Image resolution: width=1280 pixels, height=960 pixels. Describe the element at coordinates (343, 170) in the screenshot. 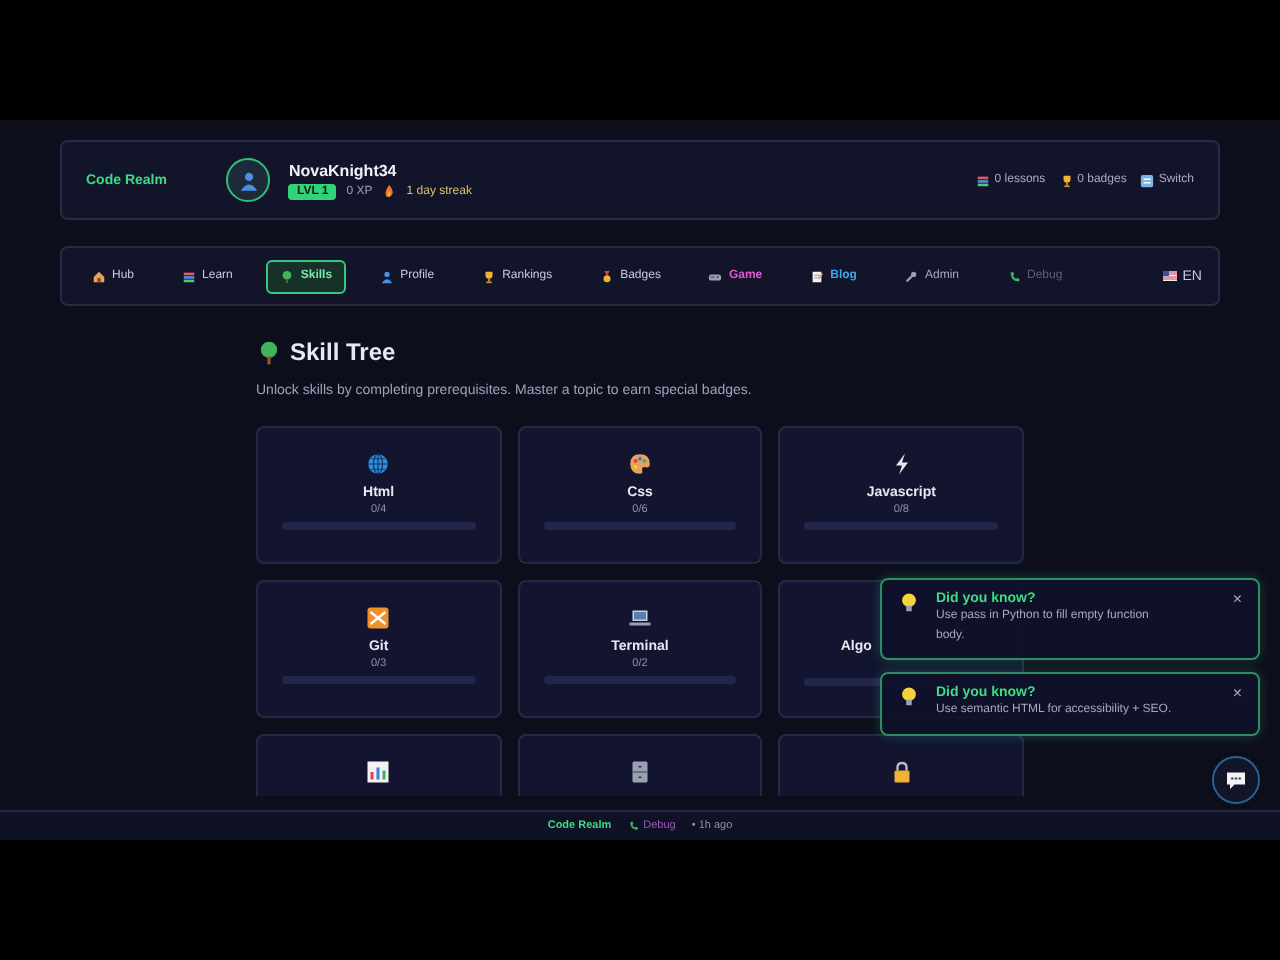

I see `user-name: NovaKnight34` at that location.